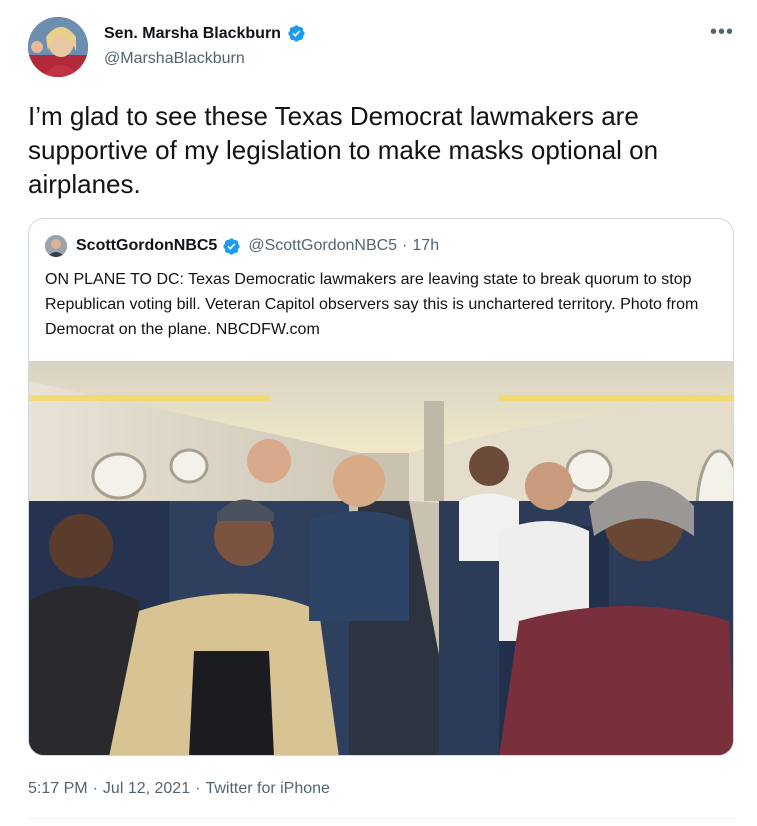 The height and width of the screenshot is (826, 757). What do you see at coordinates (58, 47) in the screenshot?
I see `author-avatar` at bounding box center [58, 47].